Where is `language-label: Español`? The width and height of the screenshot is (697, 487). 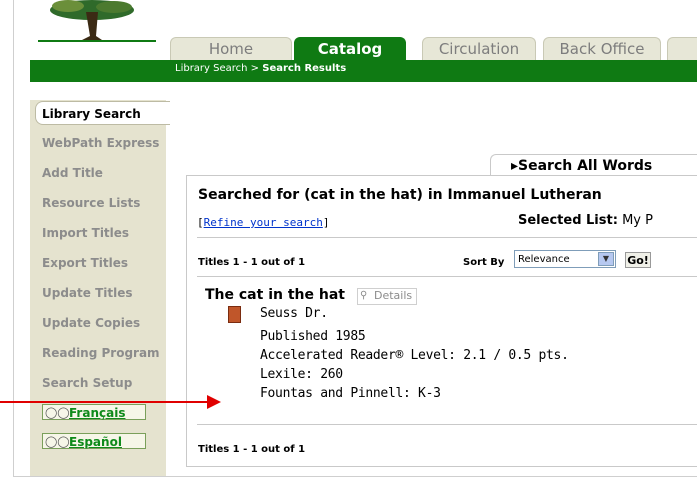
language-label: Español is located at coordinates (95, 442).